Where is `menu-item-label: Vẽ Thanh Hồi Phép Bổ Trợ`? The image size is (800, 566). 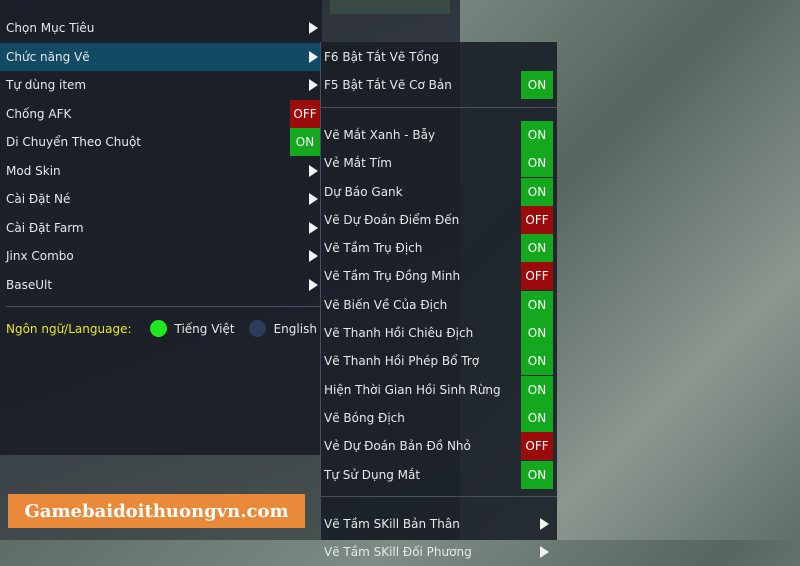 menu-item-label: Vẽ Thanh Hồi Phép Bổ Trợ is located at coordinates (402, 361).